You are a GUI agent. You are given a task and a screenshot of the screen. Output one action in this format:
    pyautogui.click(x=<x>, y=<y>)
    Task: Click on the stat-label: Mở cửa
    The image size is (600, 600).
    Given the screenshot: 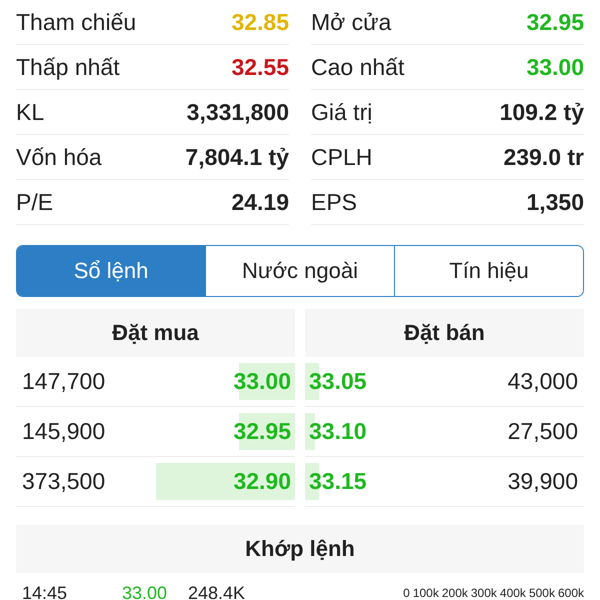 What is the action you would take?
    pyautogui.click(x=351, y=22)
    